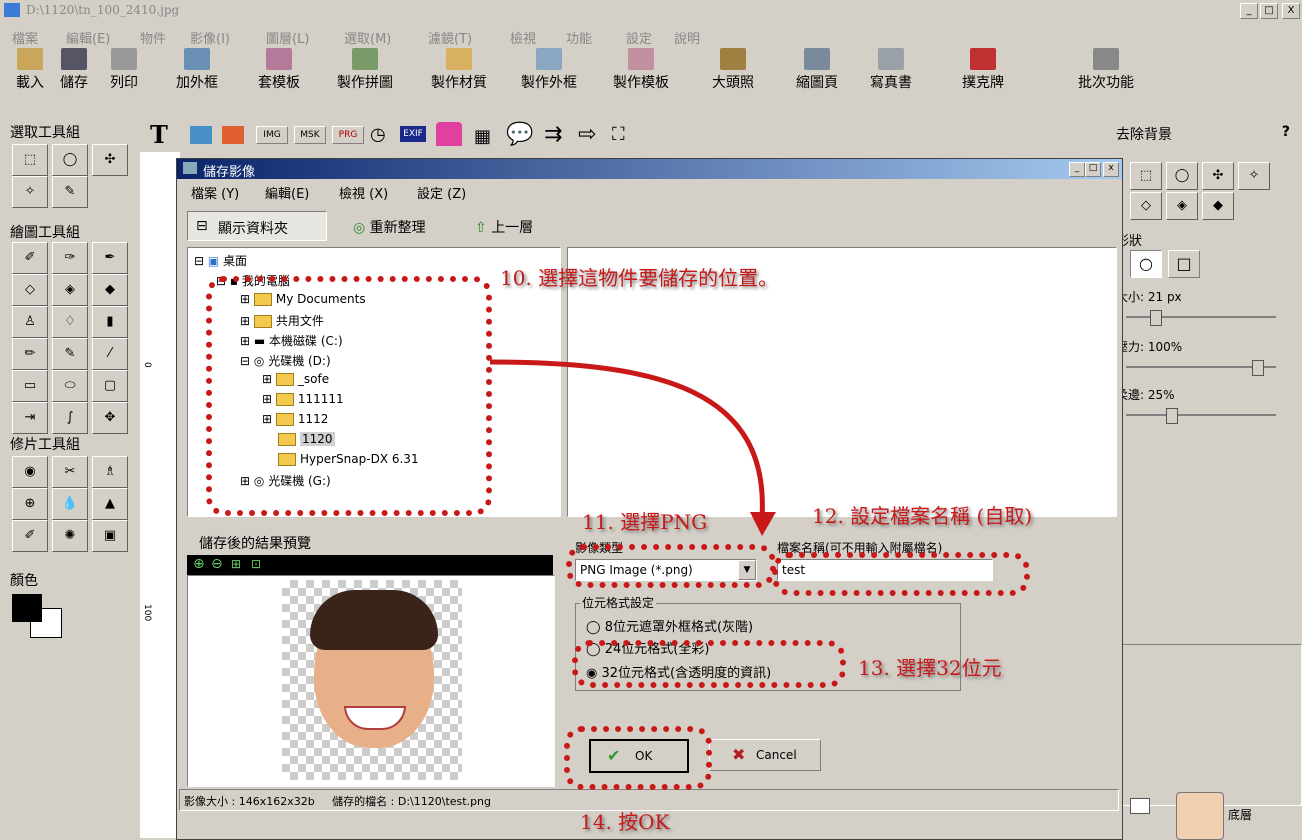  Describe the element at coordinates (817, 70) in the screenshot. I see `thumbnail-page-button: 縮圖頁` at that location.